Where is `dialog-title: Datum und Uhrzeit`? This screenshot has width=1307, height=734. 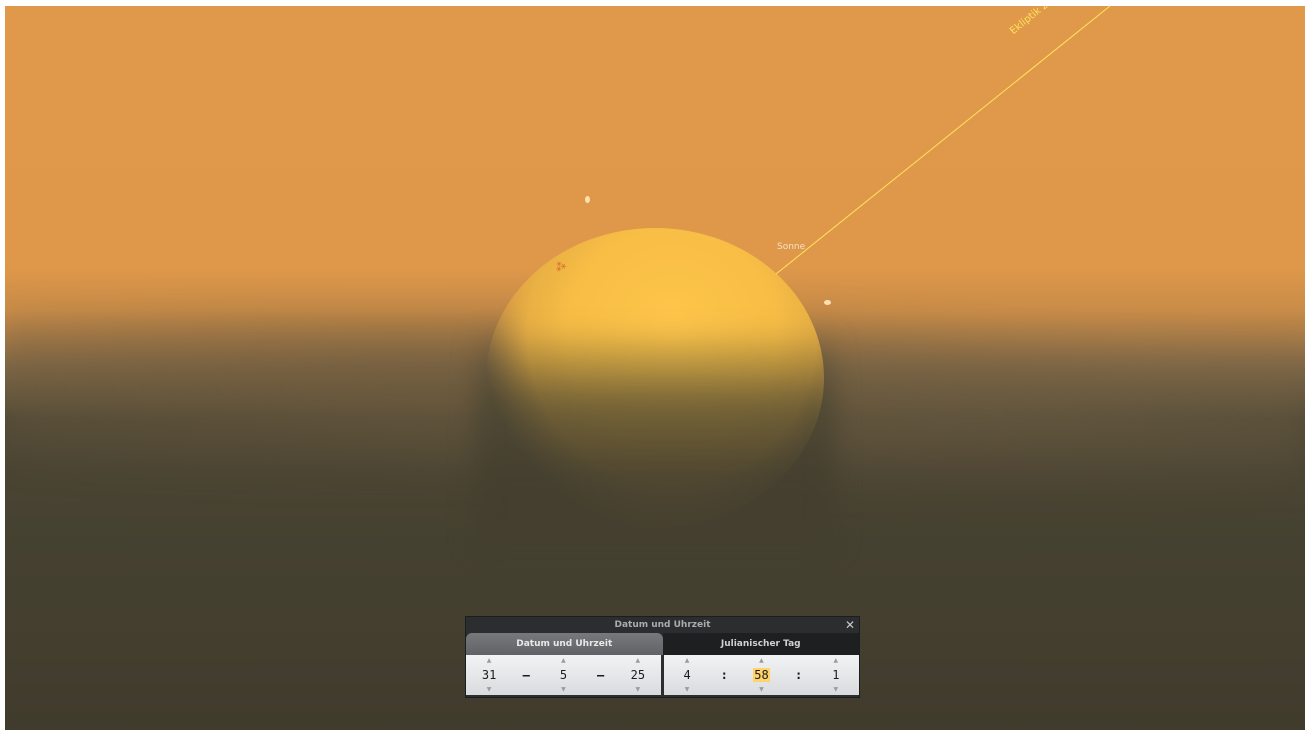
dialog-title: Datum und Uhrzeit is located at coordinates (662, 625).